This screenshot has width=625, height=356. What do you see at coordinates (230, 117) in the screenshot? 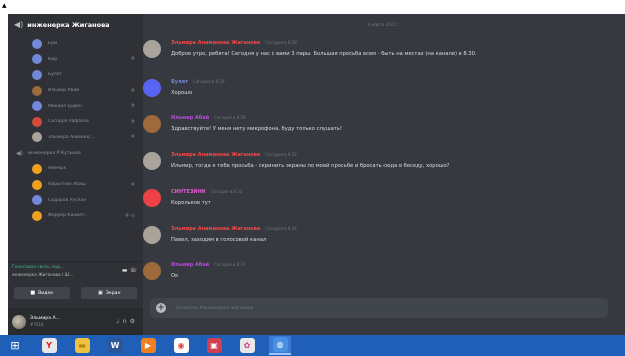
I see `message-time: Сегодня в 8:30` at bounding box center [230, 117].